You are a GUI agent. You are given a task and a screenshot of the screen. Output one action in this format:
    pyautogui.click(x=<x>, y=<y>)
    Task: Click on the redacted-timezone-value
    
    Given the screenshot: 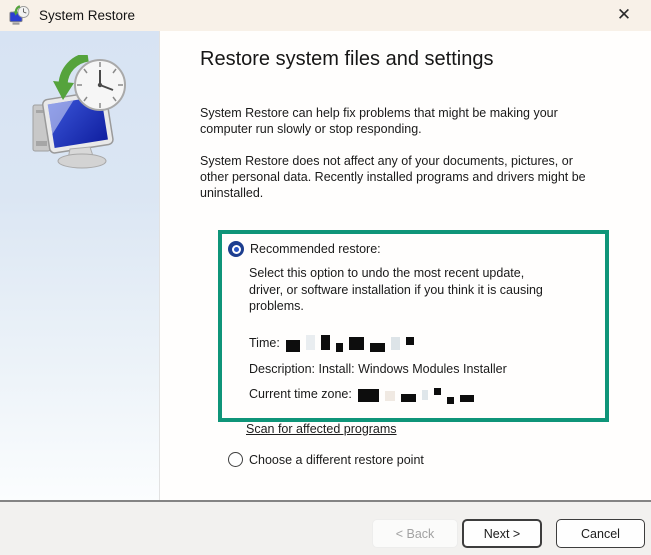 What is the action you would take?
    pyautogui.click(x=418, y=395)
    